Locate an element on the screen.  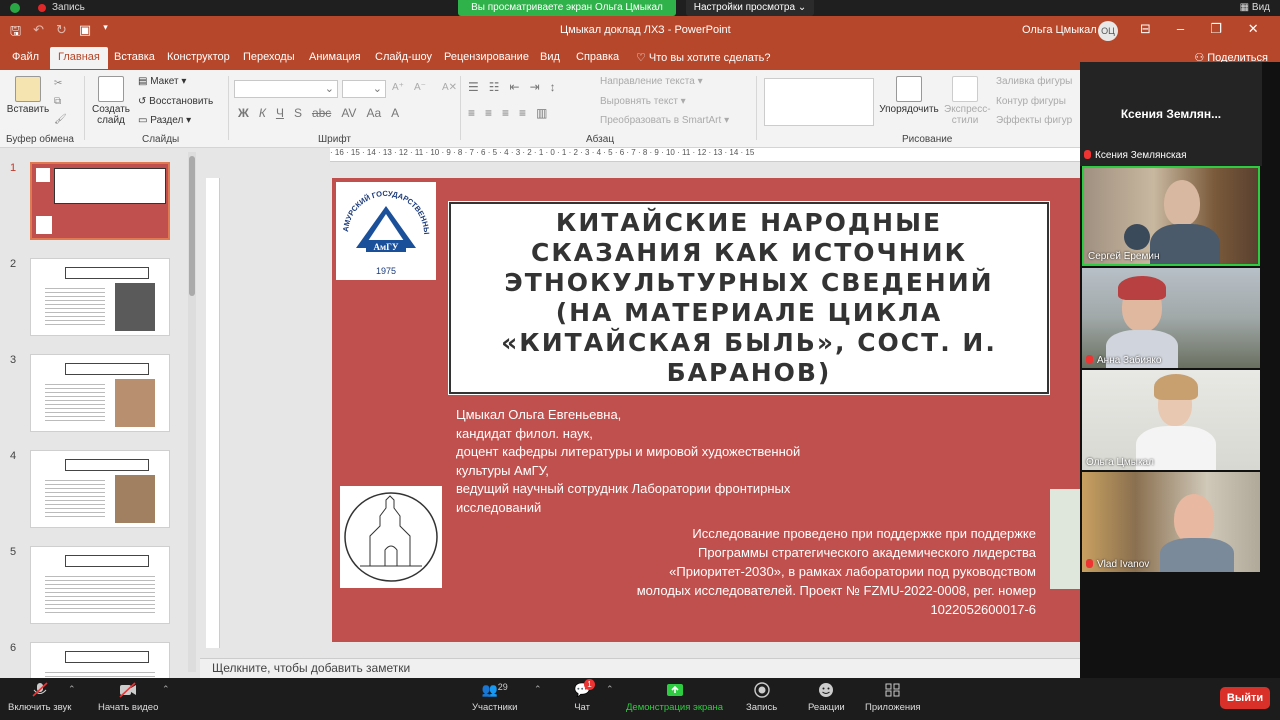
view-button: ▦ Вид is located at coordinates (1255, 7).